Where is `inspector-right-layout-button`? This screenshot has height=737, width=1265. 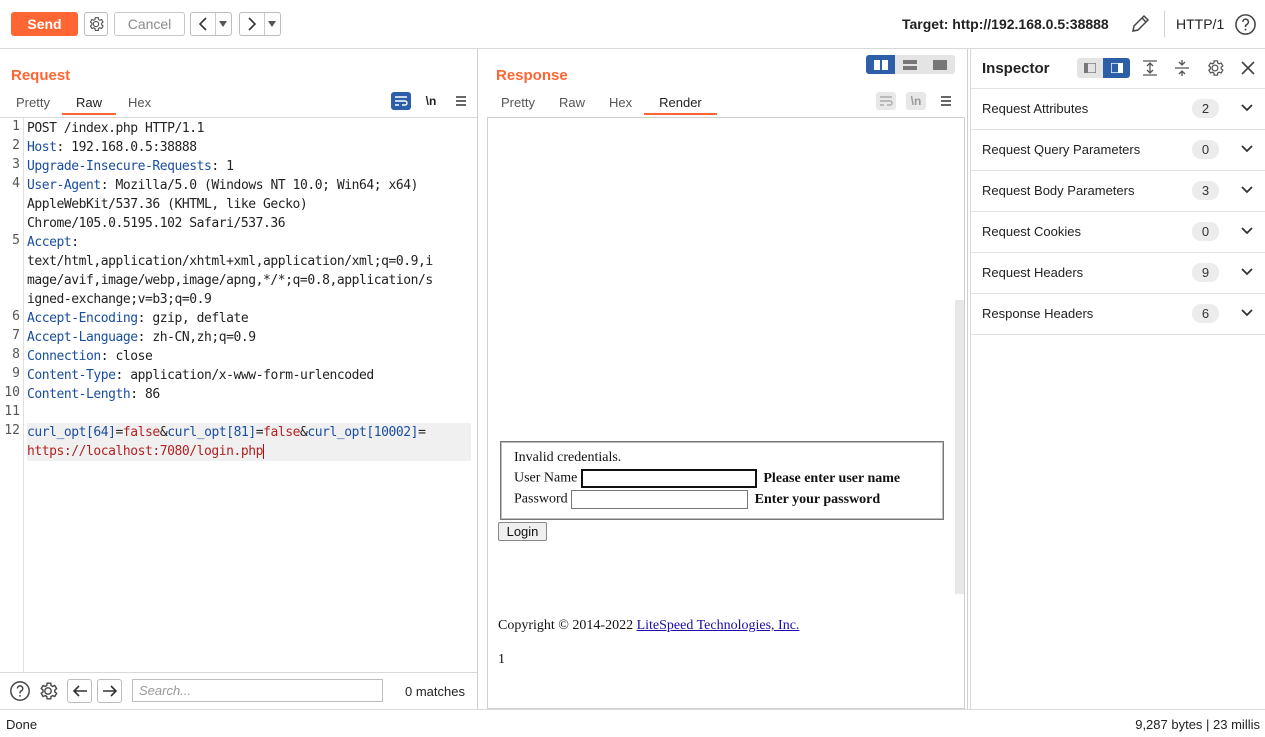
inspector-right-layout-button is located at coordinates (1116, 68).